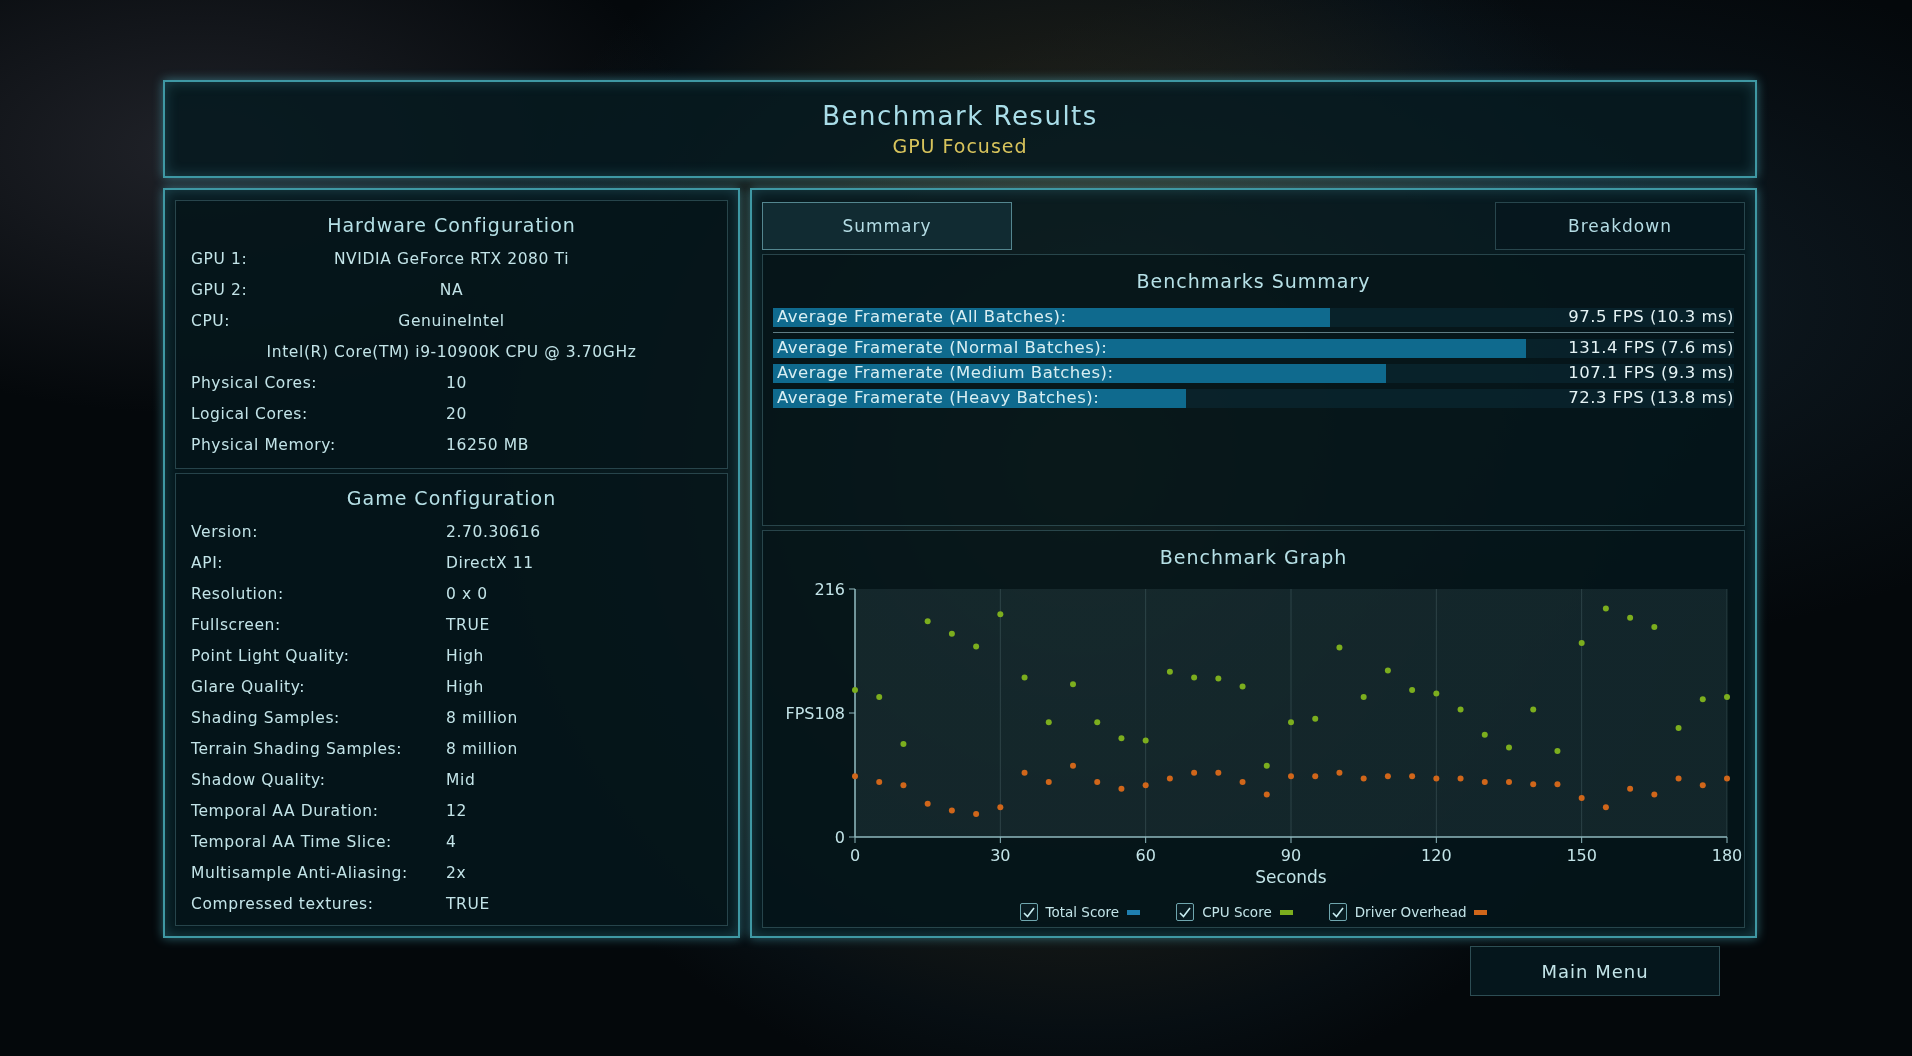  I want to click on result-label: Average Framerate (Normal Batches):, so click(942, 348).